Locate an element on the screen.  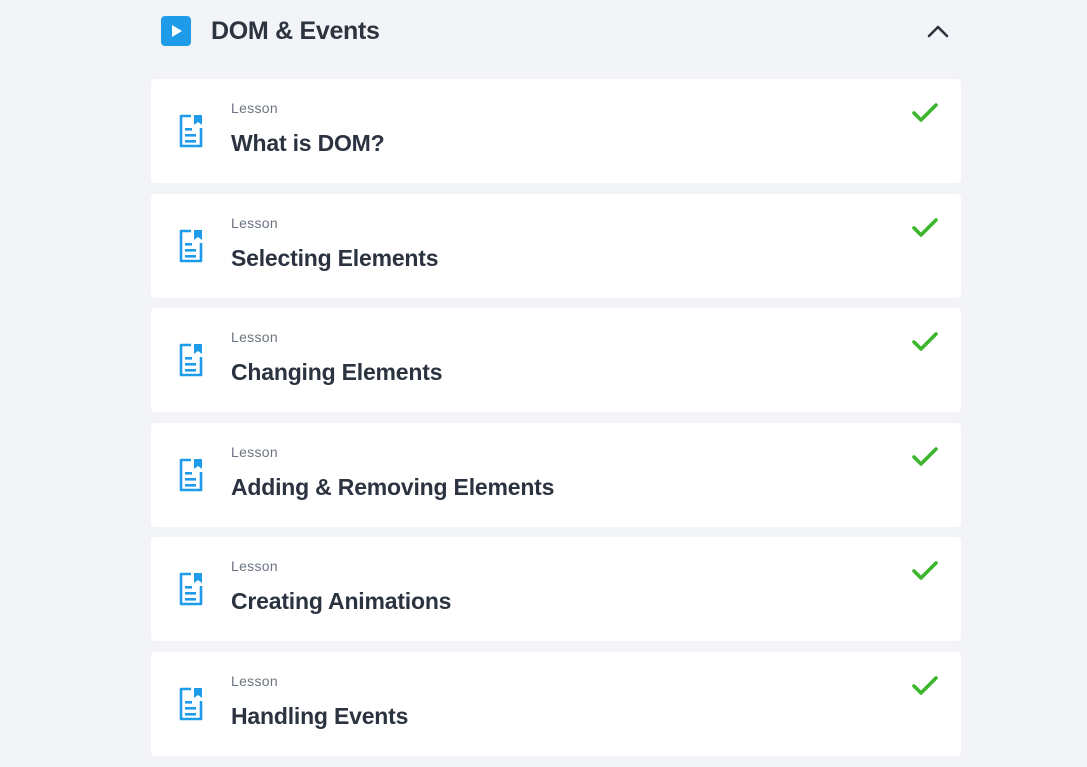
section-title: DOM & Events is located at coordinates (295, 31).